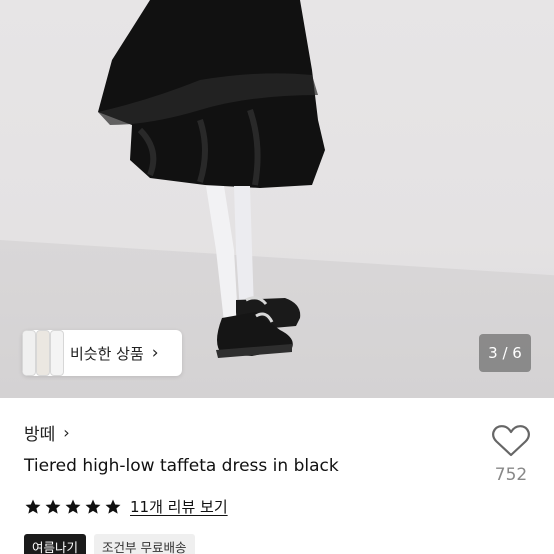 This screenshot has height=554, width=554. I want to click on star-rating, so click(73, 507).